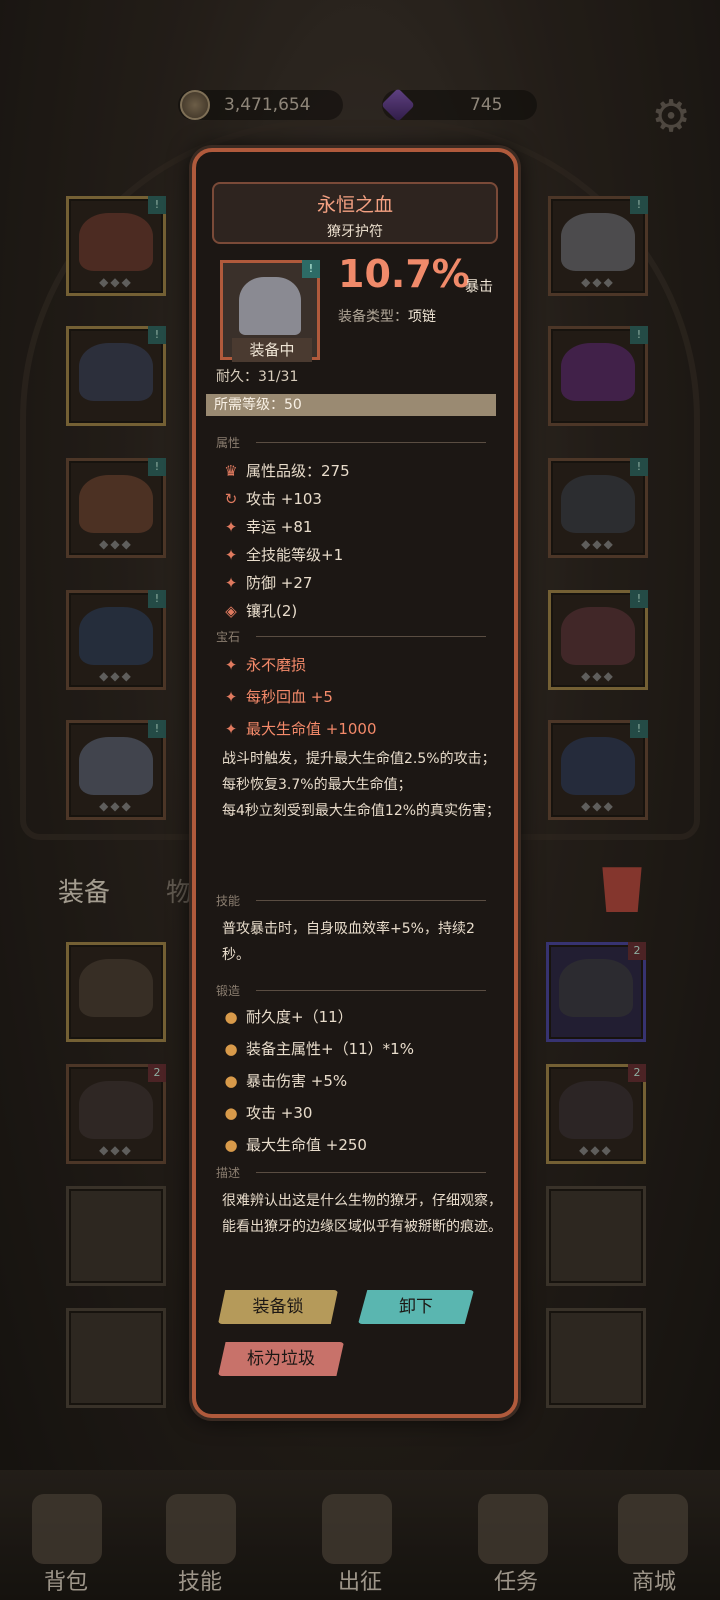 Image resolution: width=720 pixels, height=1600 pixels. What do you see at coordinates (289, 697) in the screenshot?
I see `gem-text: 每秒回血 +5` at bounding box center [289, 697].